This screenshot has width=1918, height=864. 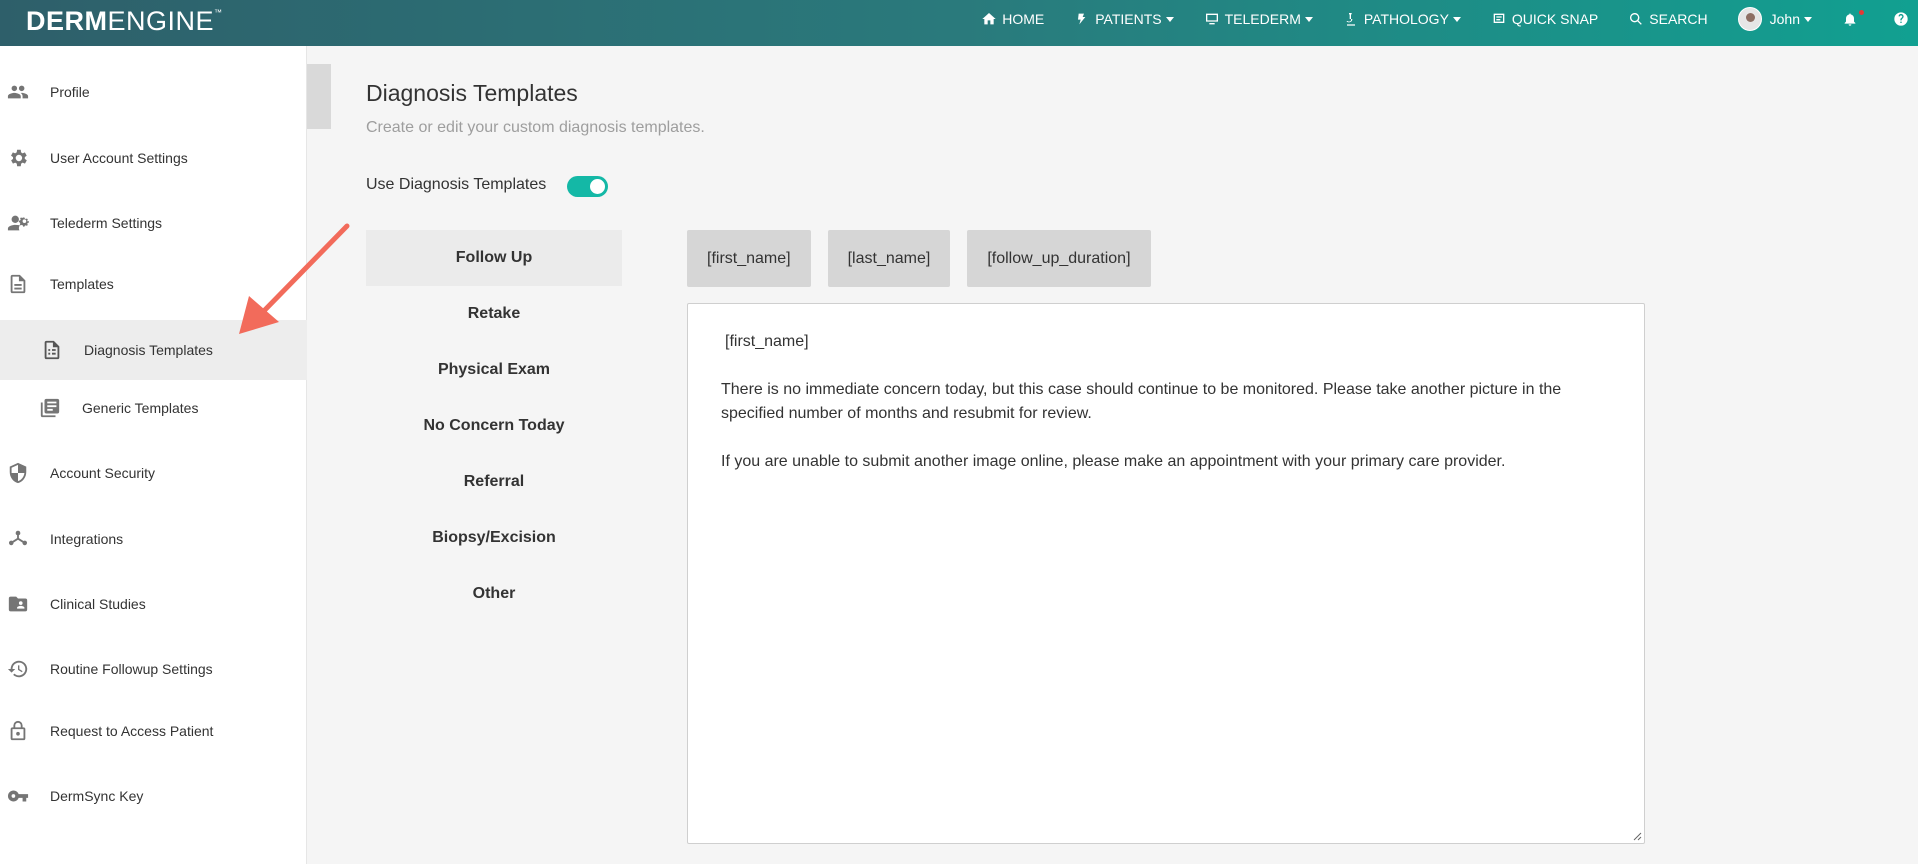 I want to click on template-retake: Retake, so click(x=494, y=314).